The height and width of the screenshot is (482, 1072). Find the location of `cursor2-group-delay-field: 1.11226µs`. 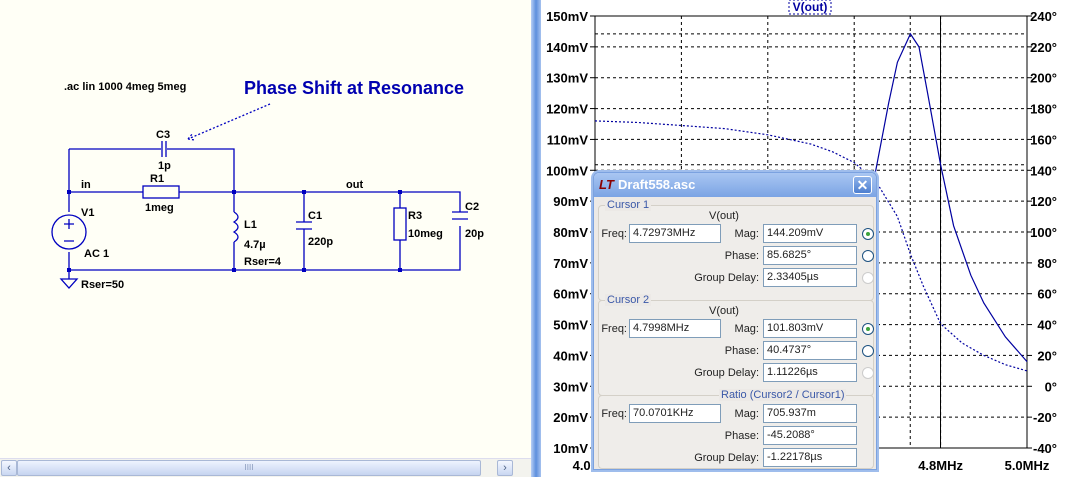

cursor2-group-delay-field: 1.11226µs is located at coordinates (810, 372).